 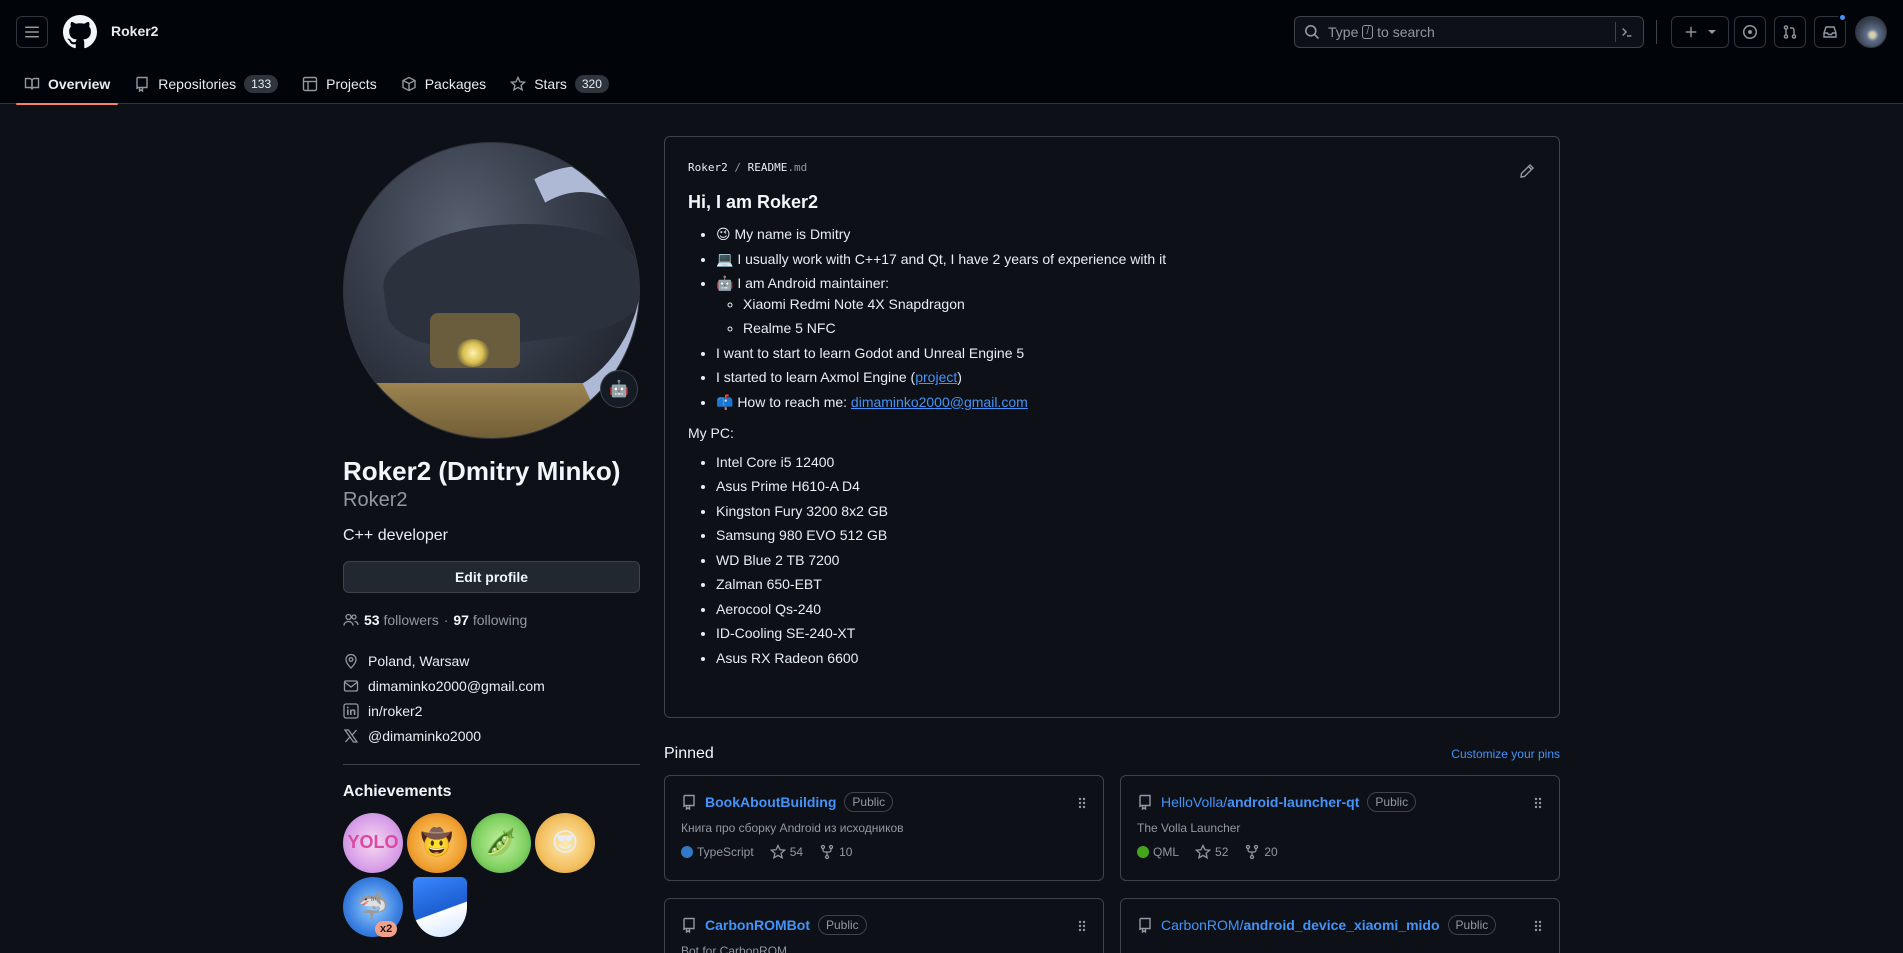 What do you see at coordinates (1656, 32) in the screenshot?
I see `header-divider` at bounding box center [1656, 32].